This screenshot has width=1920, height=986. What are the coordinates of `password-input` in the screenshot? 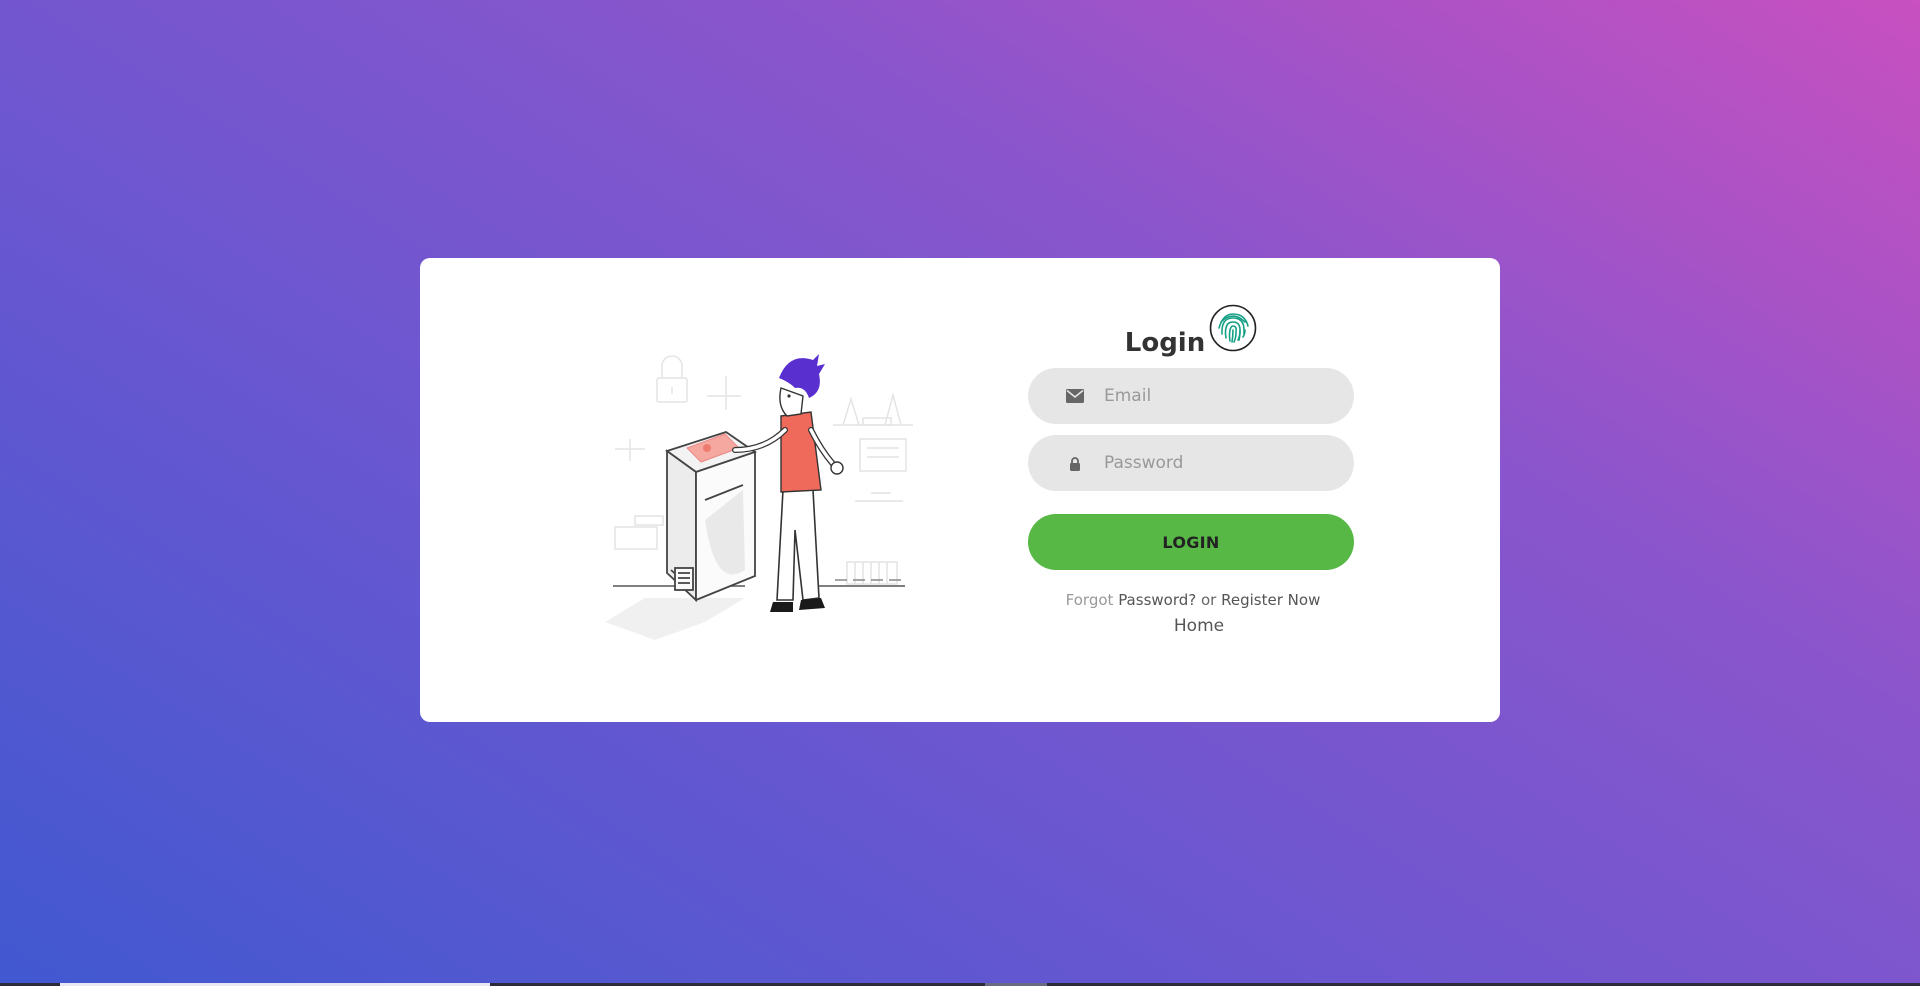 It's located at (1219, 463).